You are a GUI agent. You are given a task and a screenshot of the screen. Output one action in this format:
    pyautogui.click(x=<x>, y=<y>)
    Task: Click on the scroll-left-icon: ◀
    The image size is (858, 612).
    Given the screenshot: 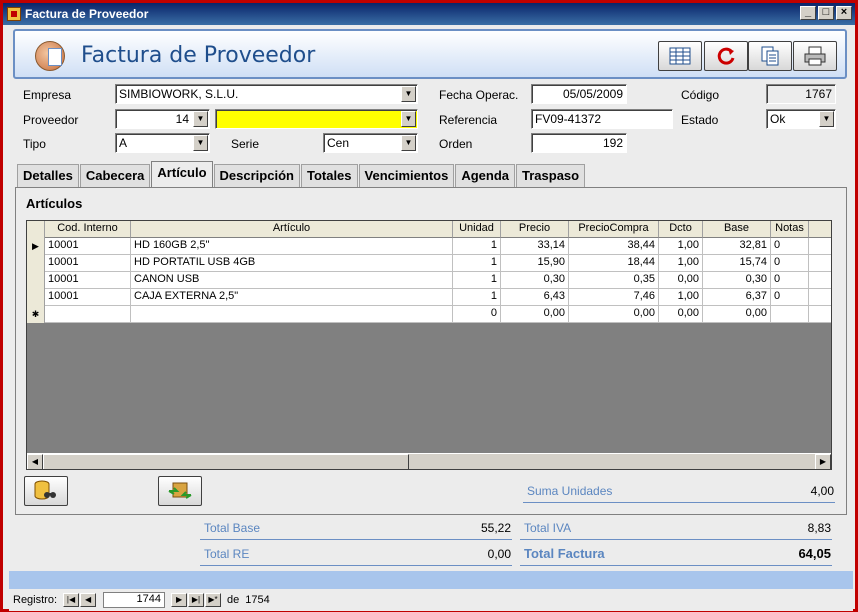 What is the action you would take?
    pyautogui.click(x=35, y=461)
    